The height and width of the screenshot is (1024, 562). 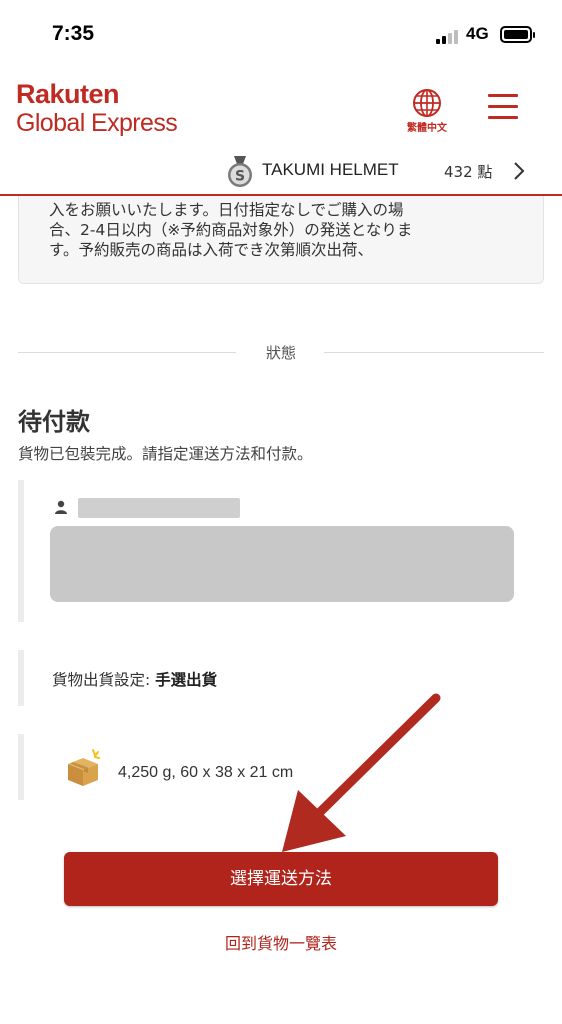 I want to click on notice-line: 合、2-4日以内（※予約商品対象外）の発送となりま, so click(x=231, y=230).